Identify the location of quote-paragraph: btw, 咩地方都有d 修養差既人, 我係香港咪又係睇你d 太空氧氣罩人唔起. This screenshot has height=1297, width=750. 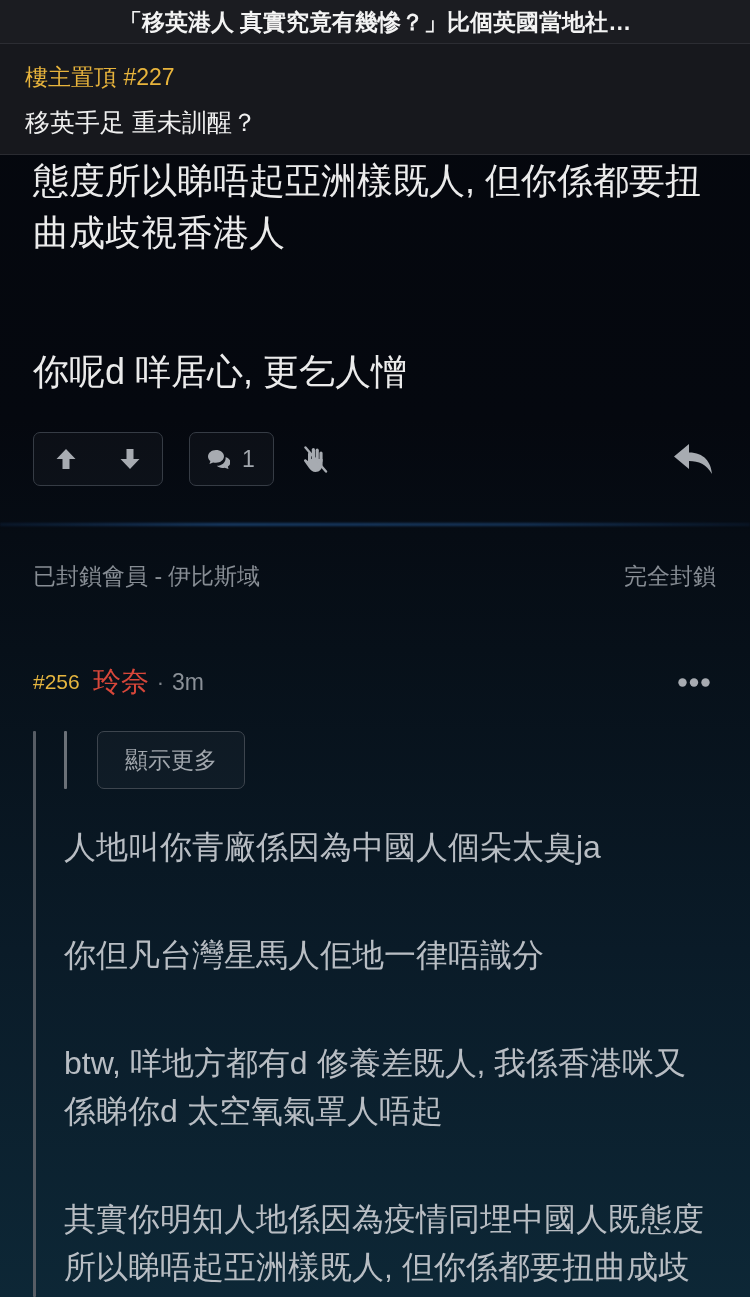
(376, 1087).